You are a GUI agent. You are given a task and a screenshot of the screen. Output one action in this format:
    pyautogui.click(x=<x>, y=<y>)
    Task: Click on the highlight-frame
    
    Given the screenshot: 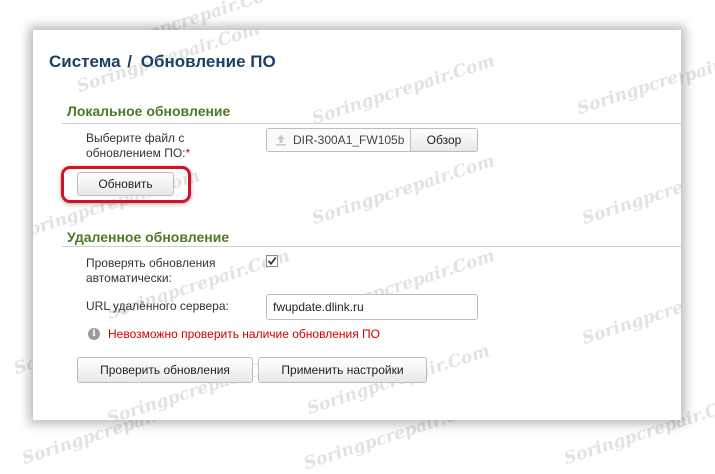 What is the action you would take?
    pyautogui.click(x=126, y=184)
    